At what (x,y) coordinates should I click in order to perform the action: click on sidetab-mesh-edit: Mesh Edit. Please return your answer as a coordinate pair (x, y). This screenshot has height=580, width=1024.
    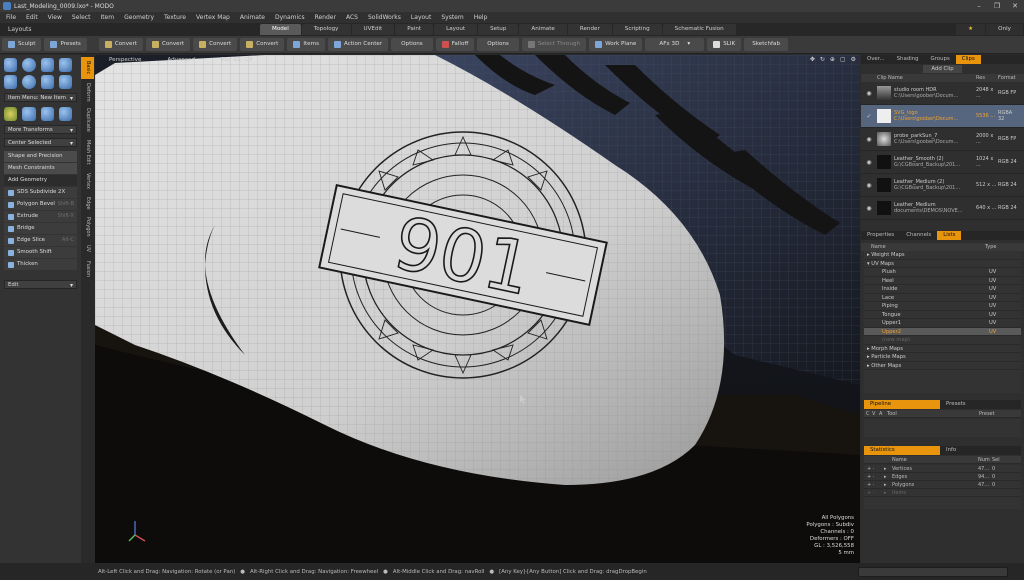
    Looking at the image, I should click on (87, 152).